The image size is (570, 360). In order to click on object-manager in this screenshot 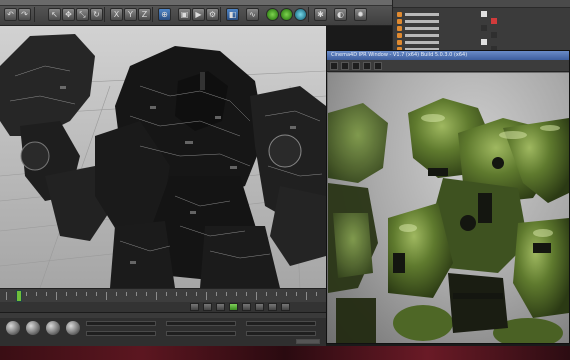, I will do `click(481, 26)`.